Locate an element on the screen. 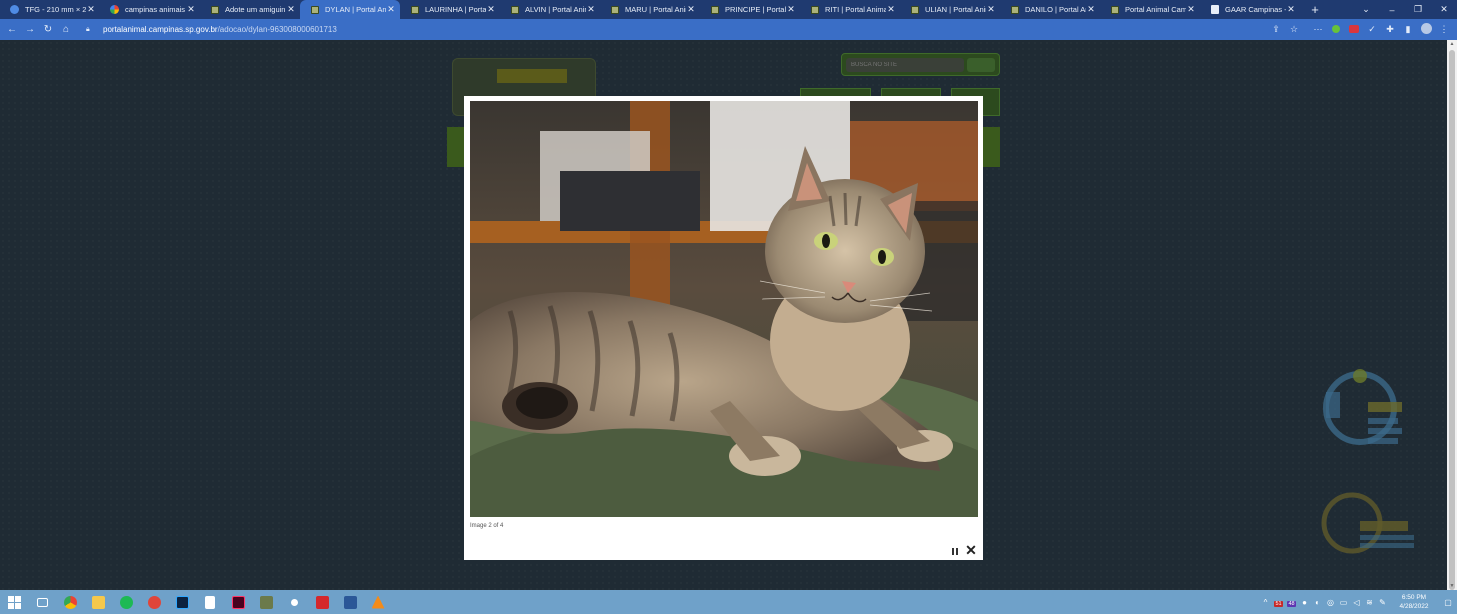 The width and height of the screenshot is (1457, 614). network-icon: ▭ is located at coordinates (1343, 602).